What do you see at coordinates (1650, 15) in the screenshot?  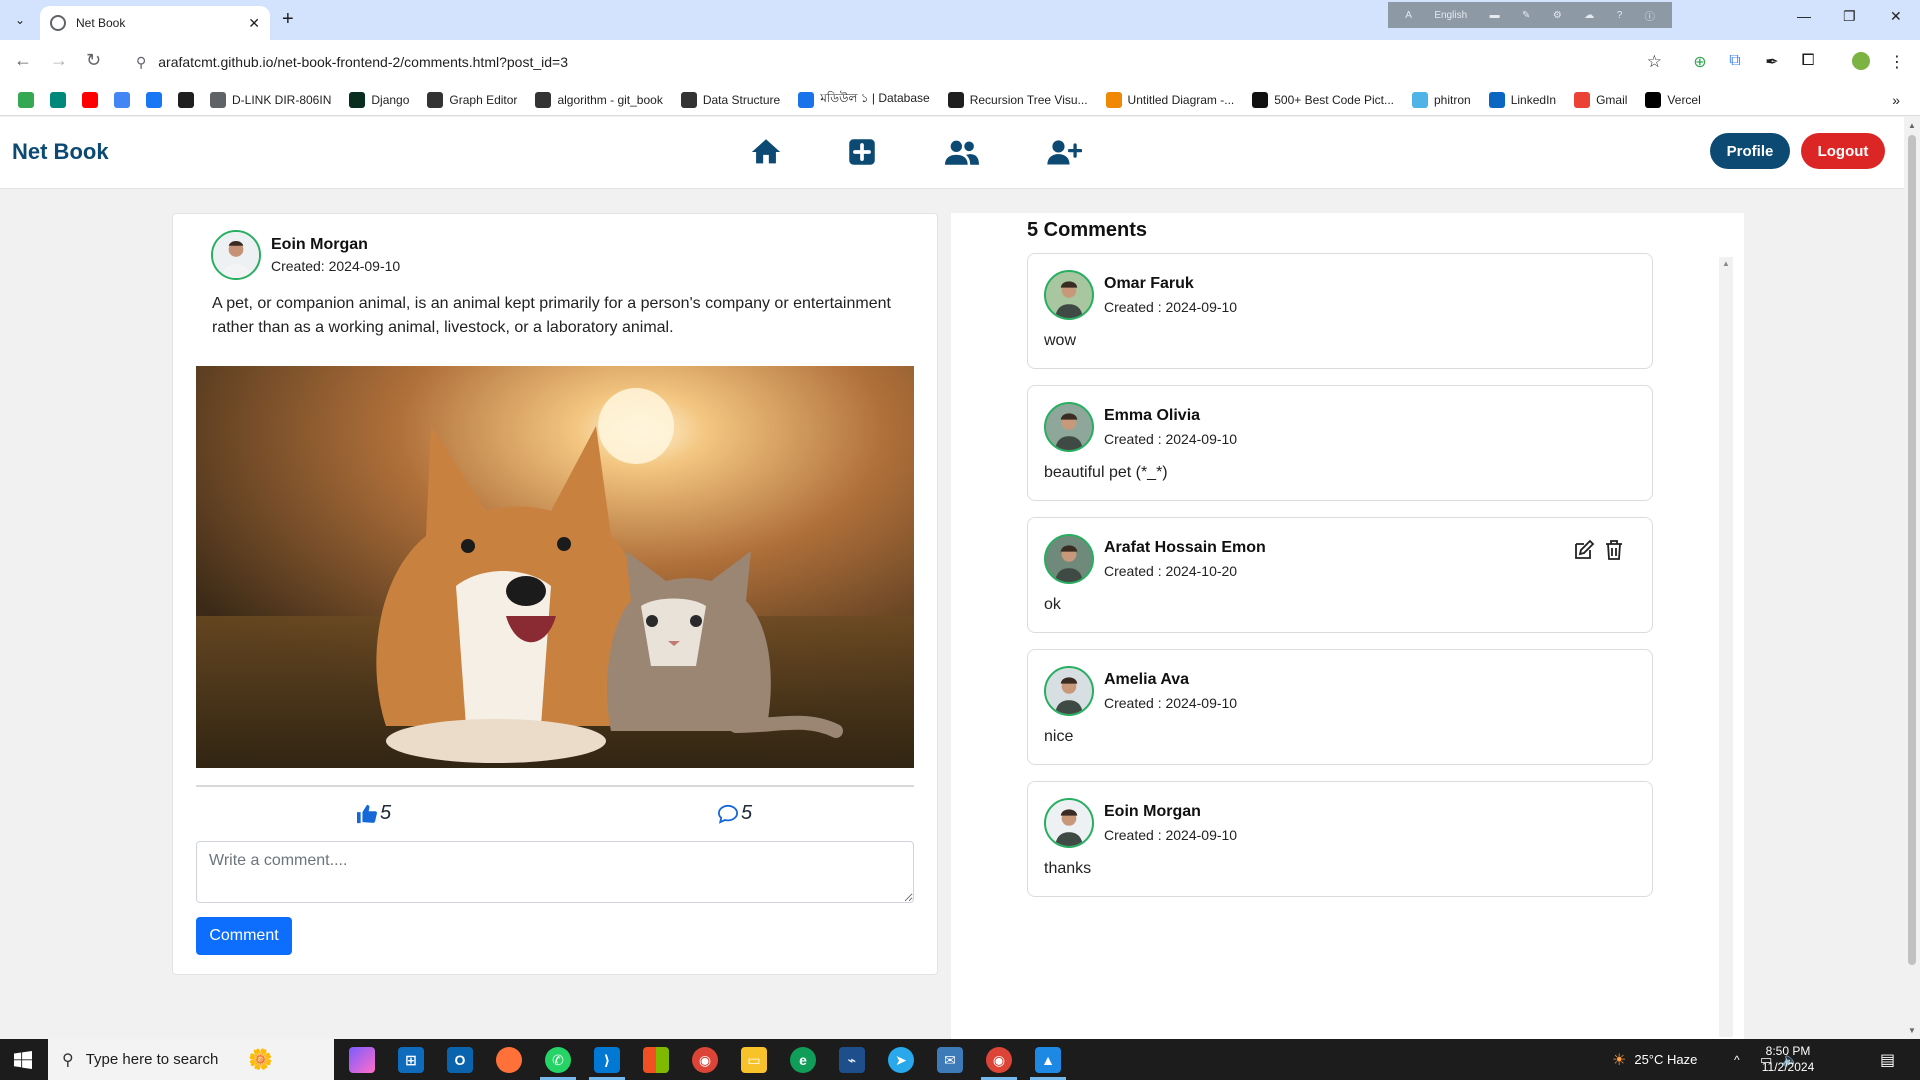 I see `info-icon: ⓘ` at bounding box center [1650, 15].